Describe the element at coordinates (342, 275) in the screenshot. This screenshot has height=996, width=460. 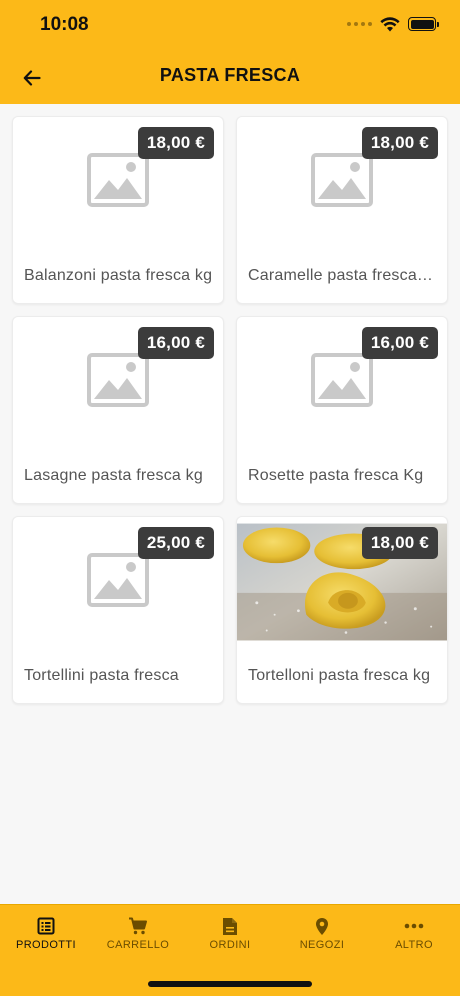
I see `product-name: Caramelle pasta fresca kg` at that location.